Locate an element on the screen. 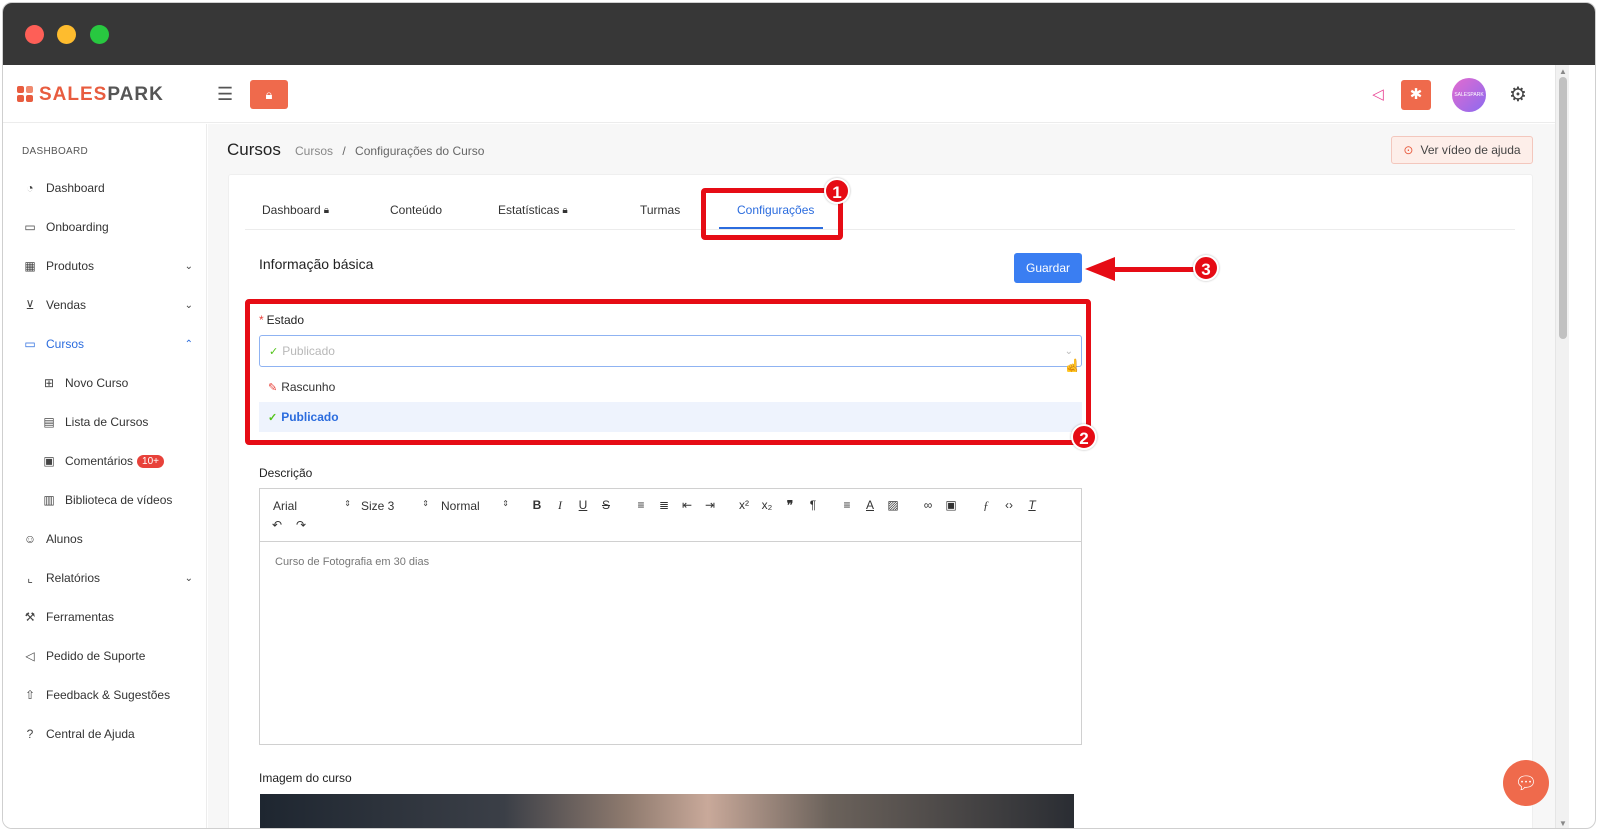 The height and width of the screenshot is (831, 1600). page-scrollbar: ▲ ▼ is located at coordinates (1562, 446).